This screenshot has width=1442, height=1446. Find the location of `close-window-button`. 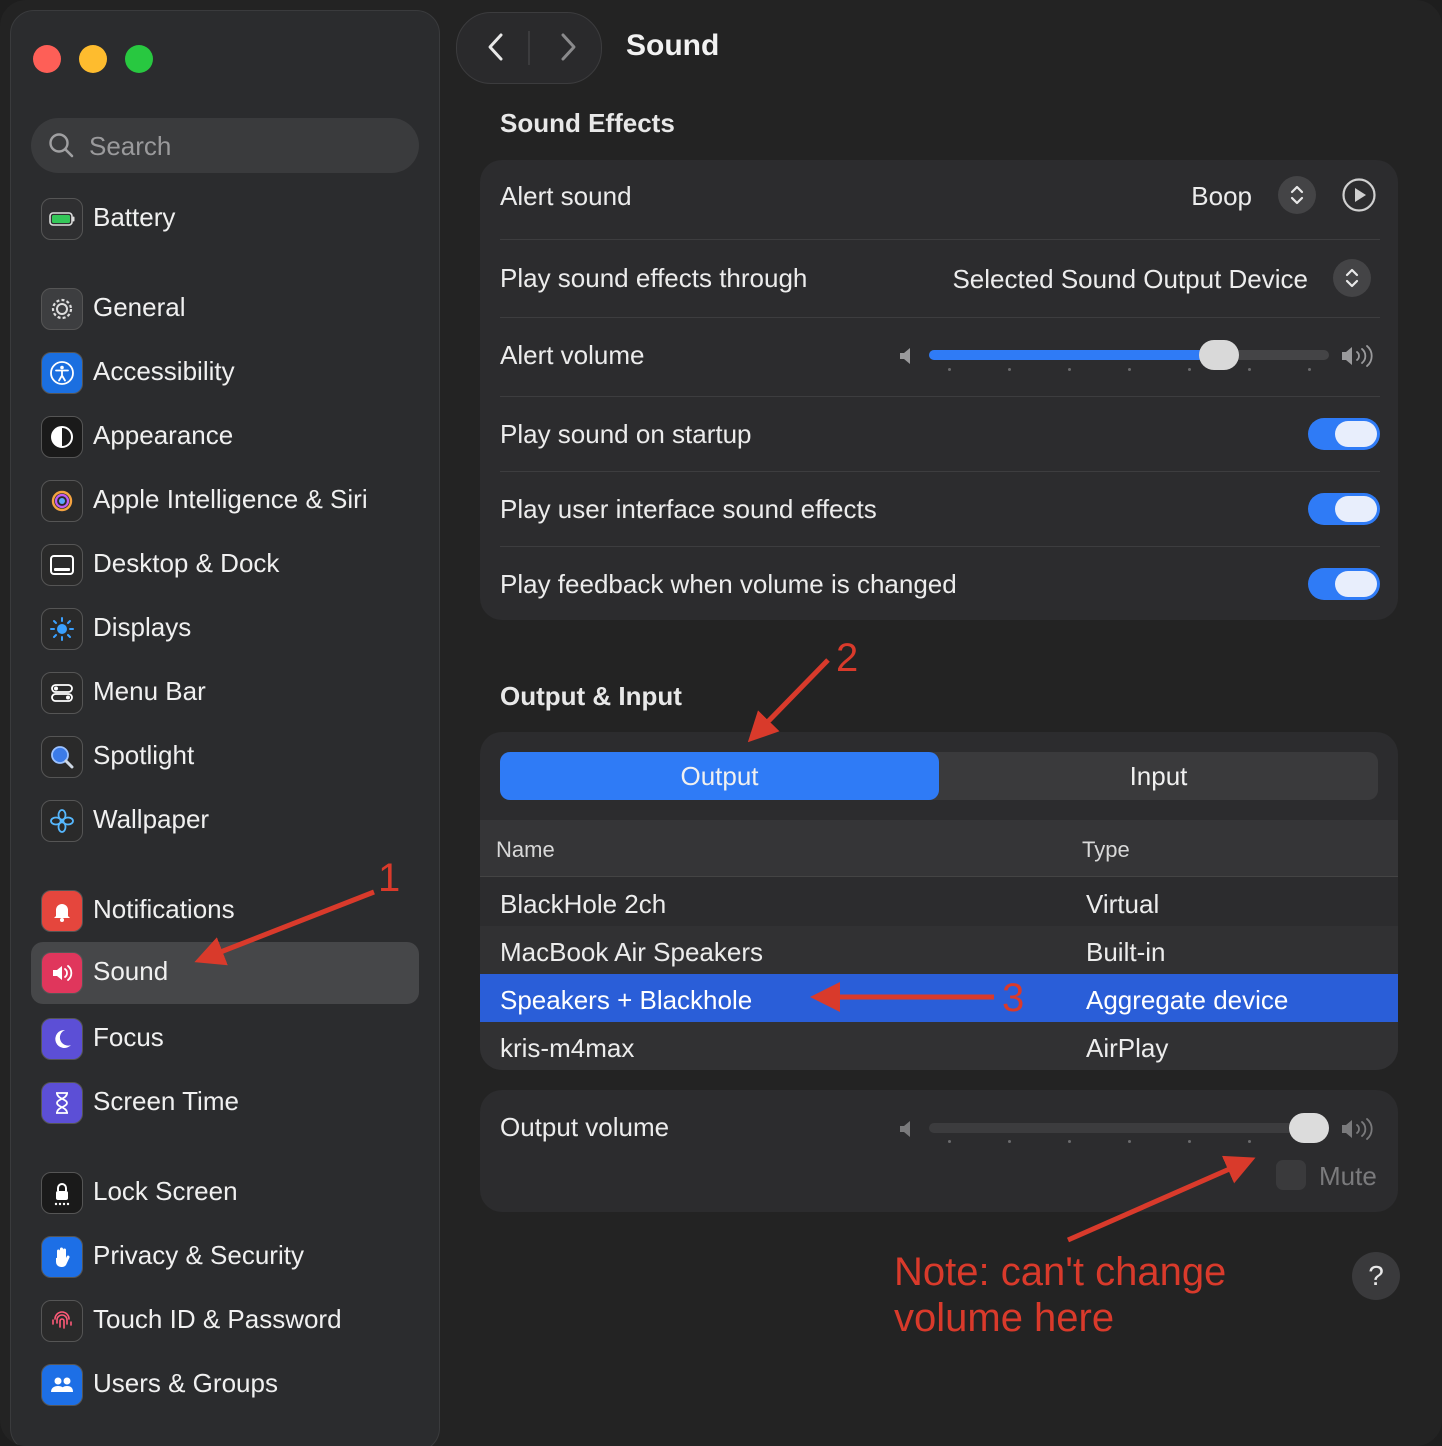

close-window-button is located at coordinates (47, 59).